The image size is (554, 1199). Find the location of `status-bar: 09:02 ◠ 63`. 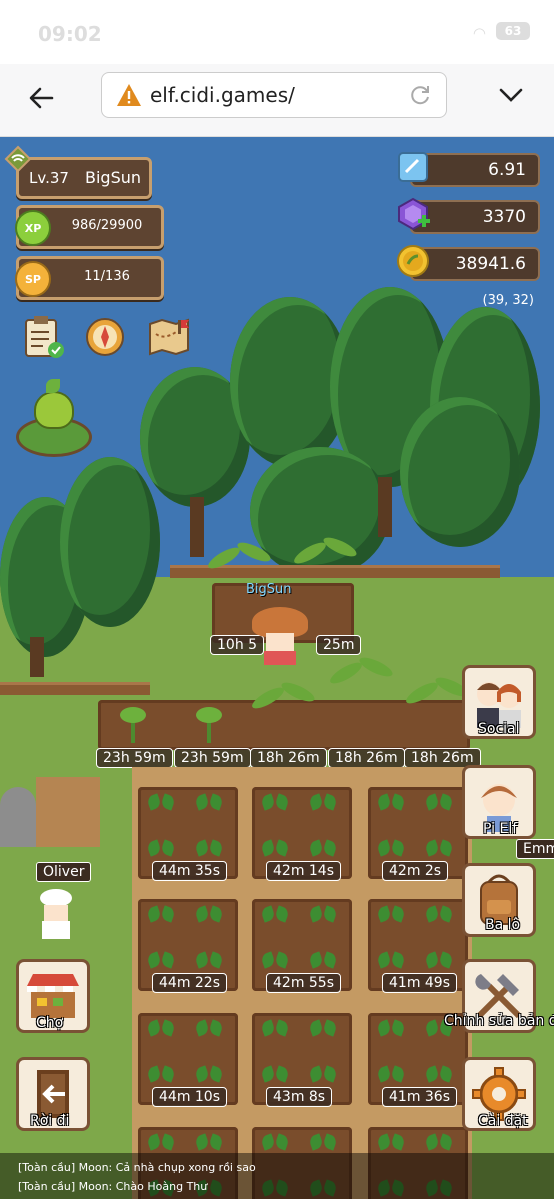

status-bar: 09:02 ◠ 63 is located at coordinates (277, 32).